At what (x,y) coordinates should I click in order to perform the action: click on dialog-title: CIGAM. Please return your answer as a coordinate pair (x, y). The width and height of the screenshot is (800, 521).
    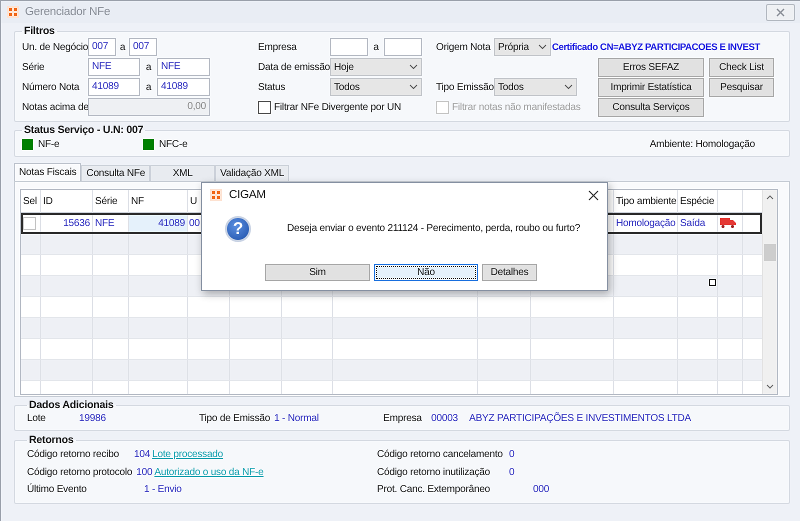
    Looking at the image, I should click on (248, 195).